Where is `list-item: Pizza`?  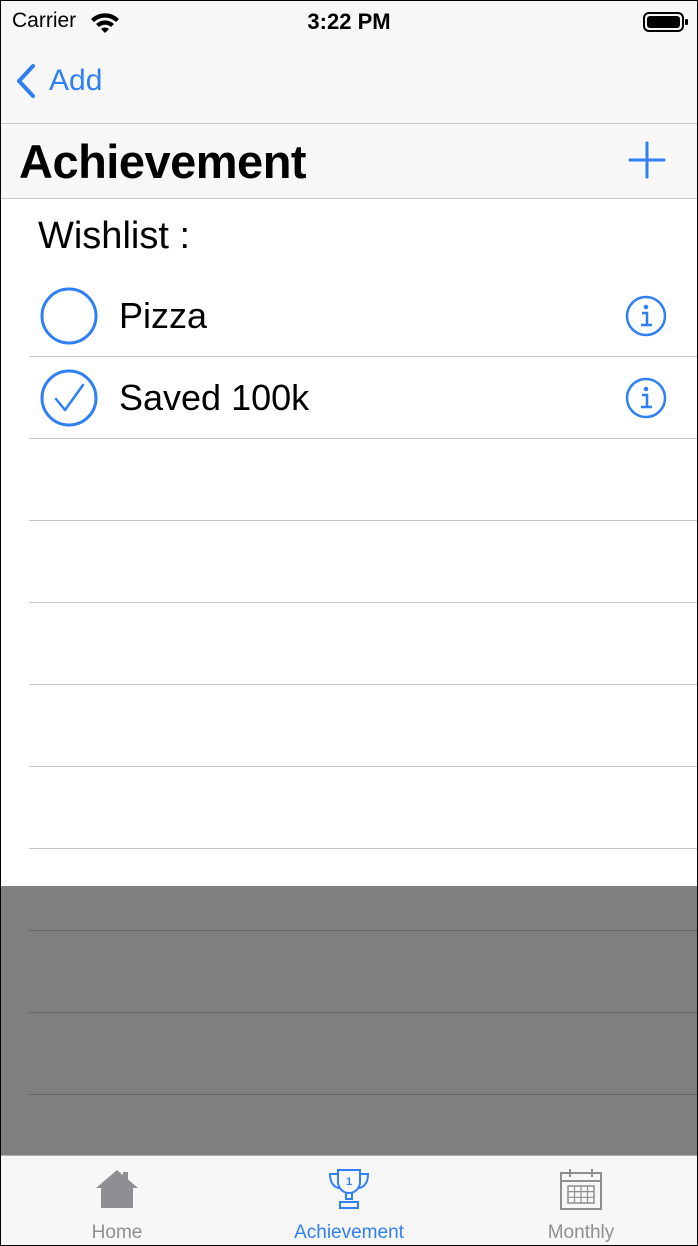 list-item: Pizza is located at coordinates (363, 316).